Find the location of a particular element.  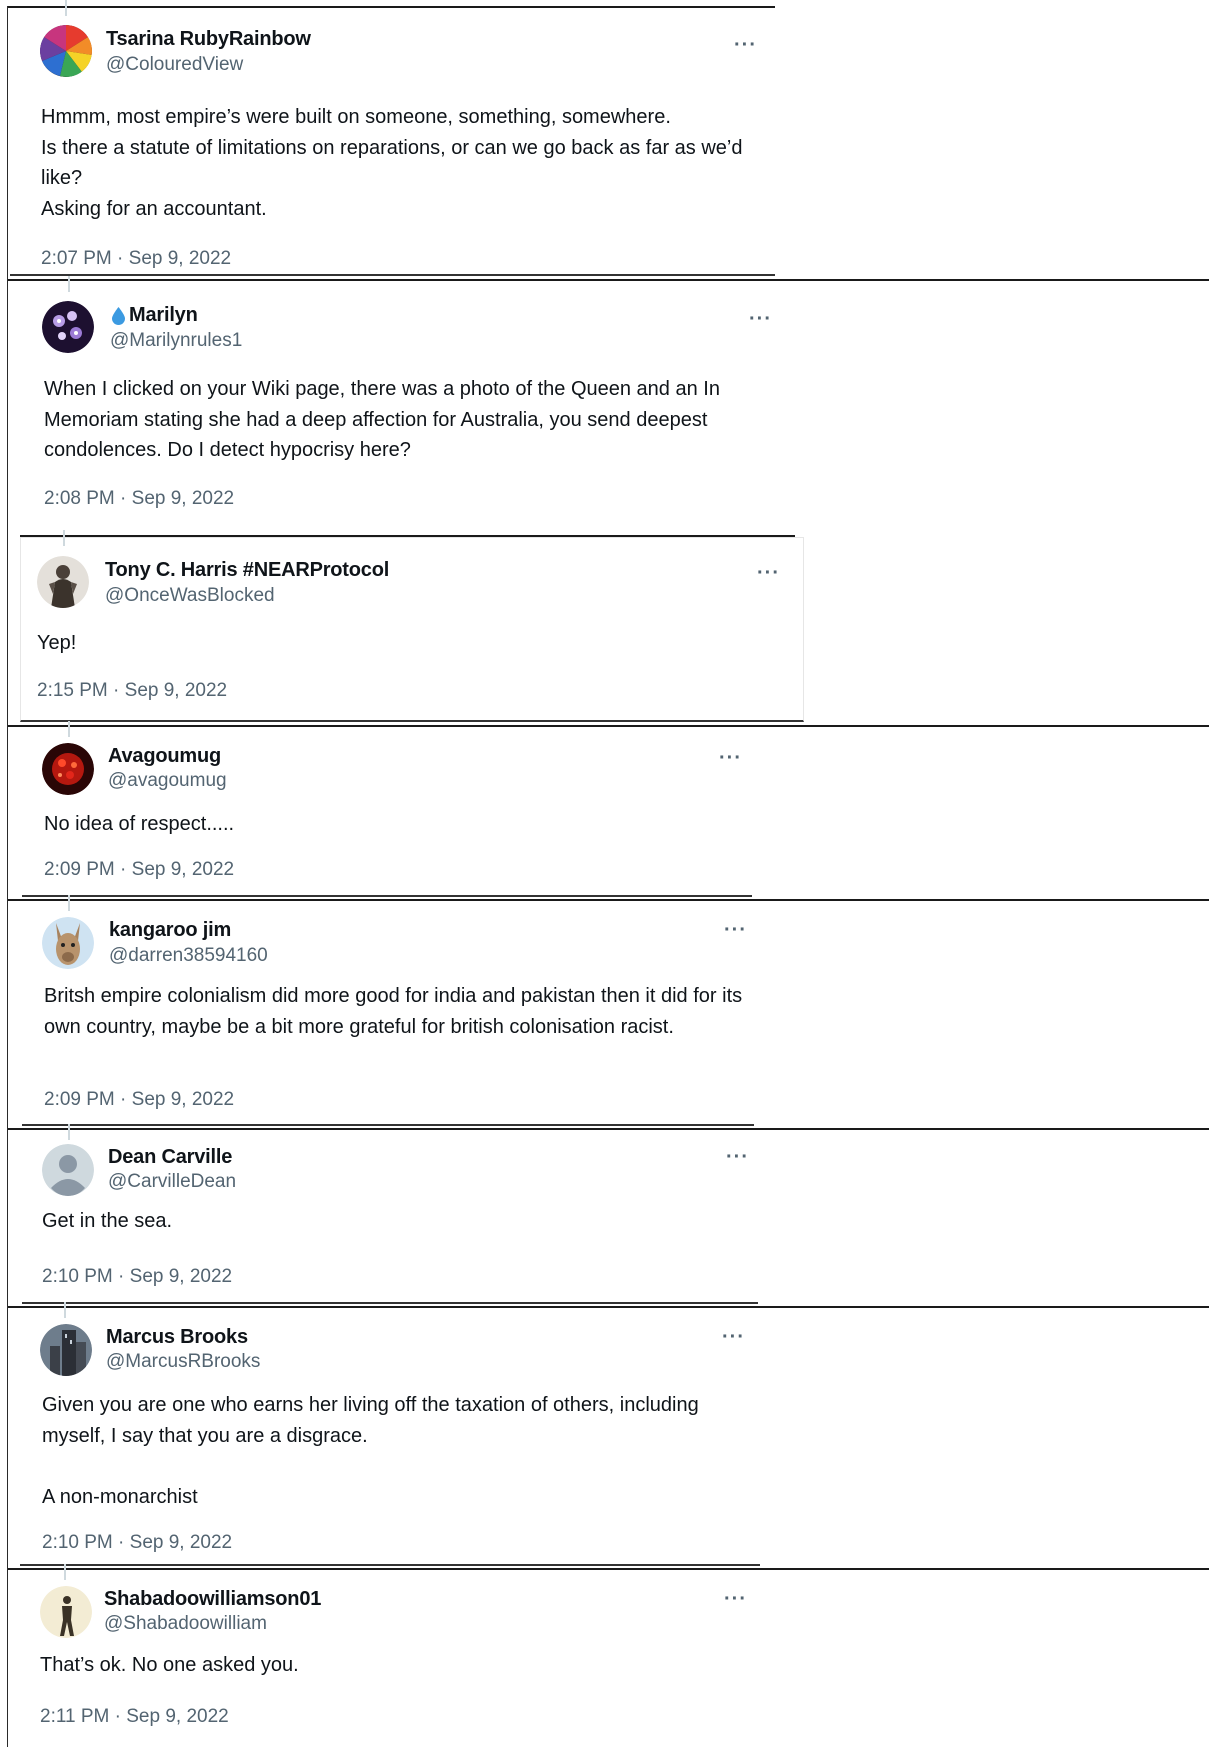

display-name-text: Dean Carville is located at coordinates (170, 1157).